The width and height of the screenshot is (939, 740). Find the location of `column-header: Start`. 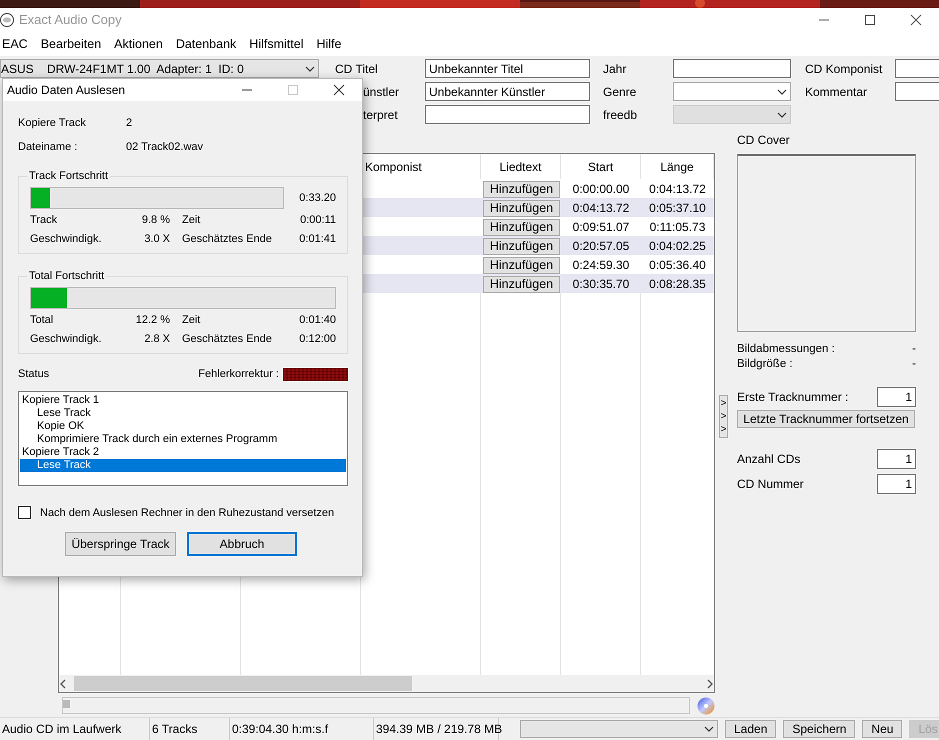

column-header: Start is located at coordinates (601, 166).